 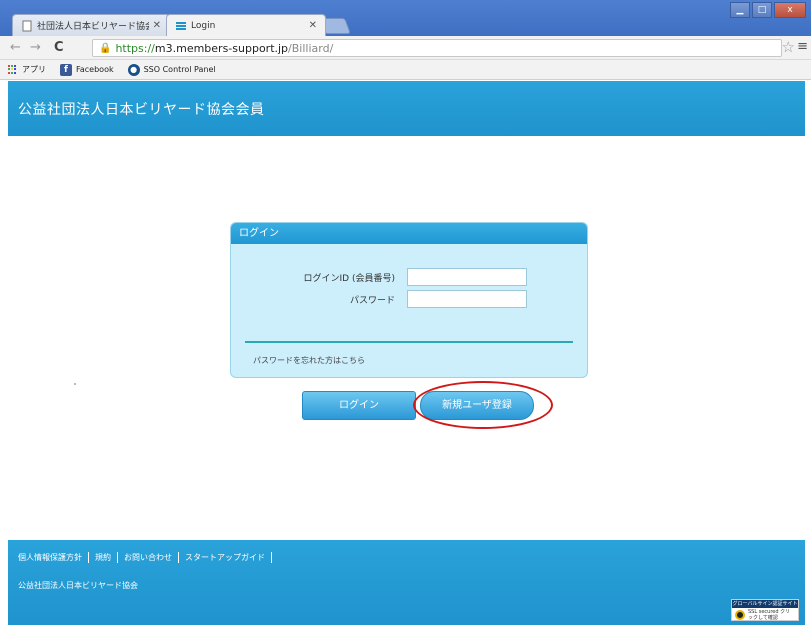 What do you see at coordinates (95, 69) in the screenshot?
I see `bookmark-label: Facebook` at bounding box center [95, 69].